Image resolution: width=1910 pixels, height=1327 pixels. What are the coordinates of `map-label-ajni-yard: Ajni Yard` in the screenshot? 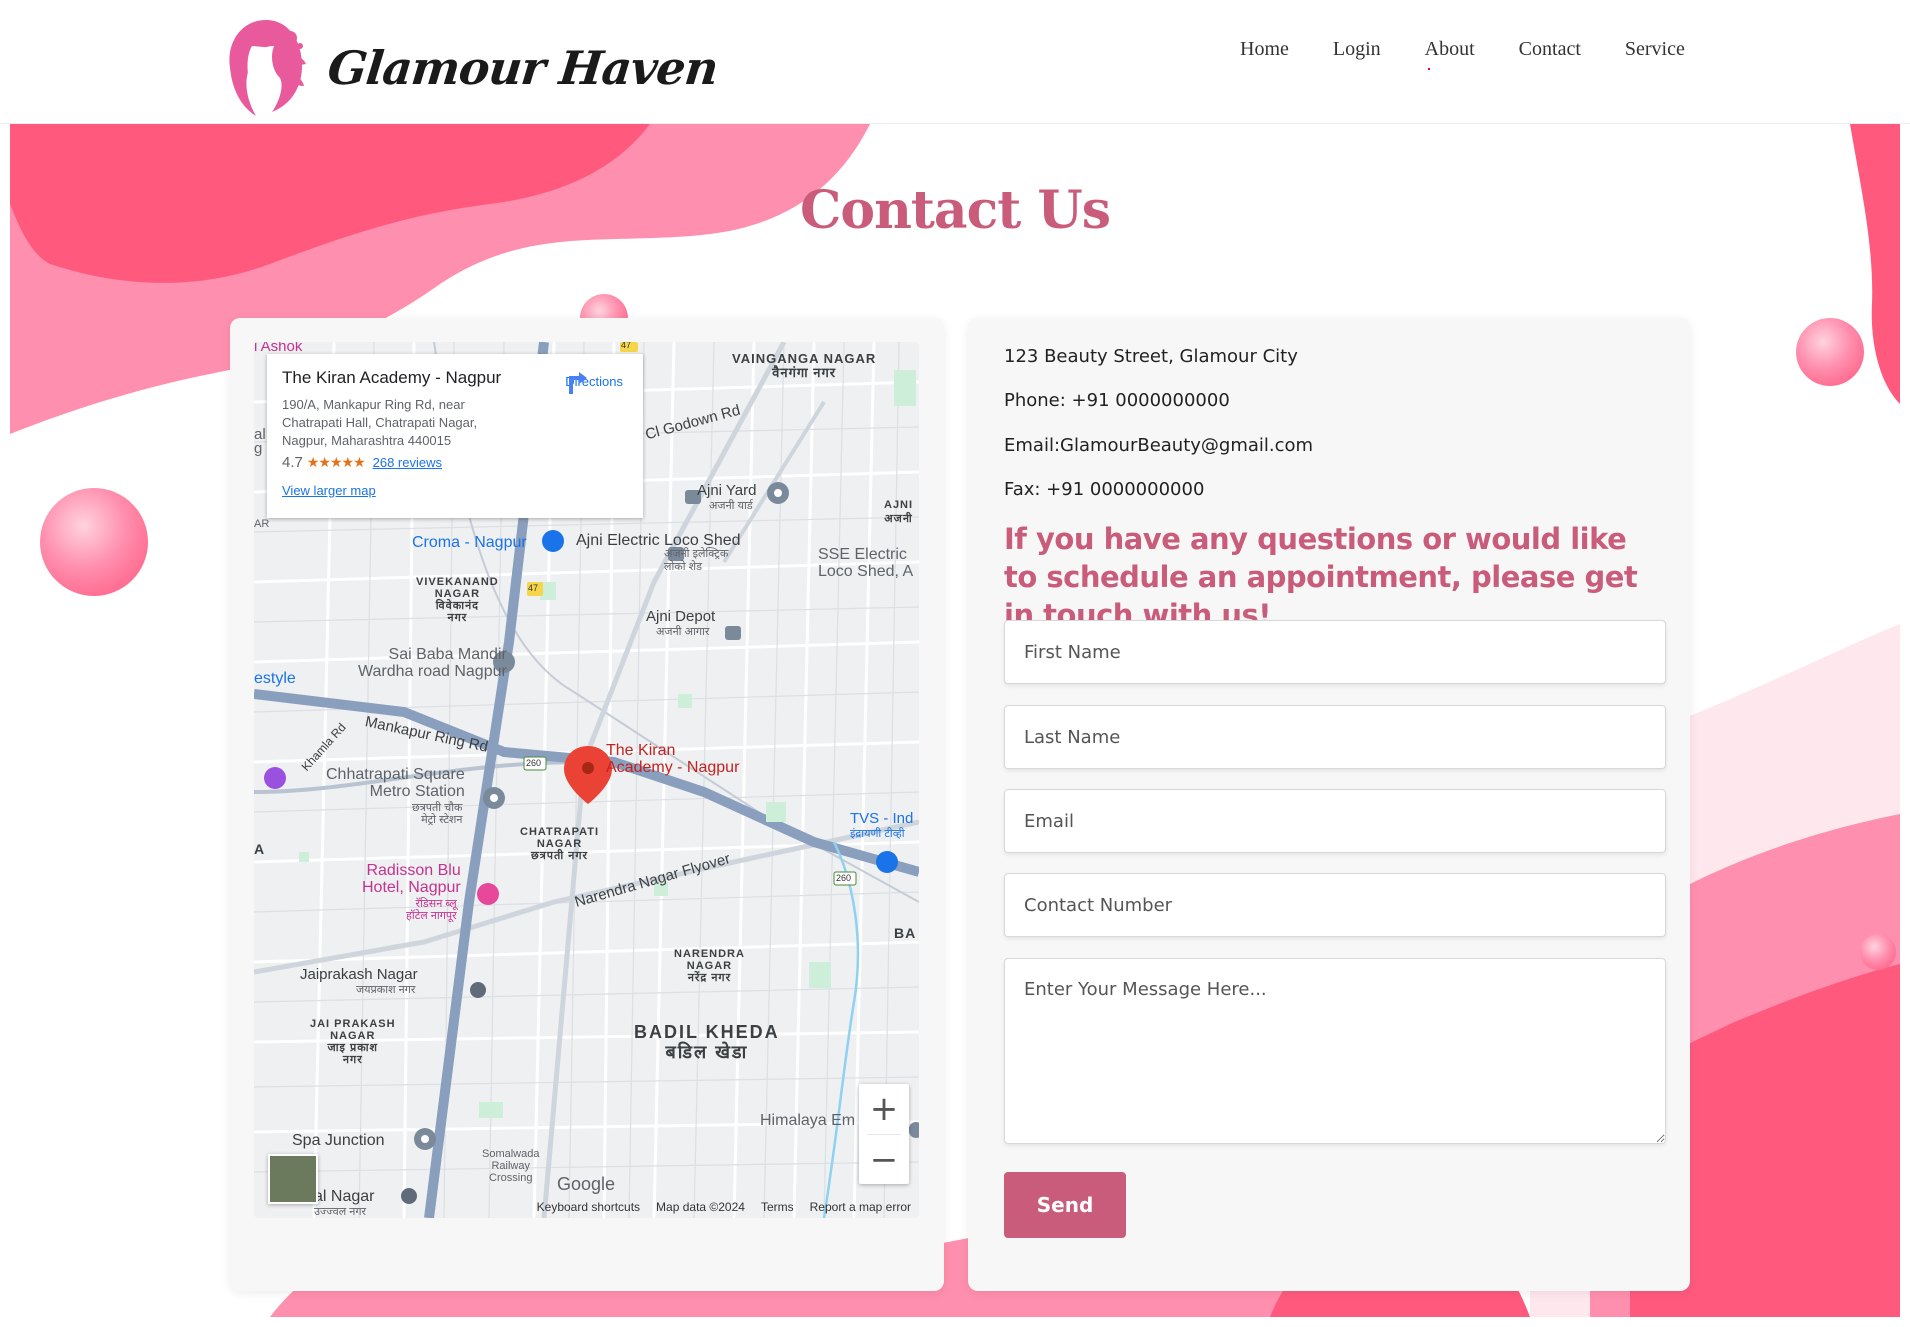 It's located at (727, 490).